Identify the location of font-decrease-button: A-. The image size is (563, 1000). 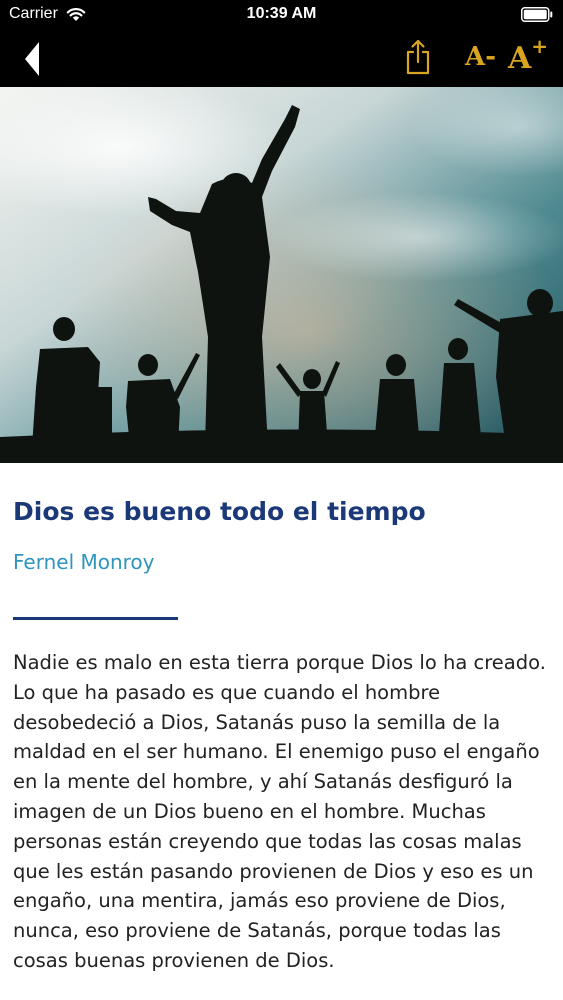
(480, 57).